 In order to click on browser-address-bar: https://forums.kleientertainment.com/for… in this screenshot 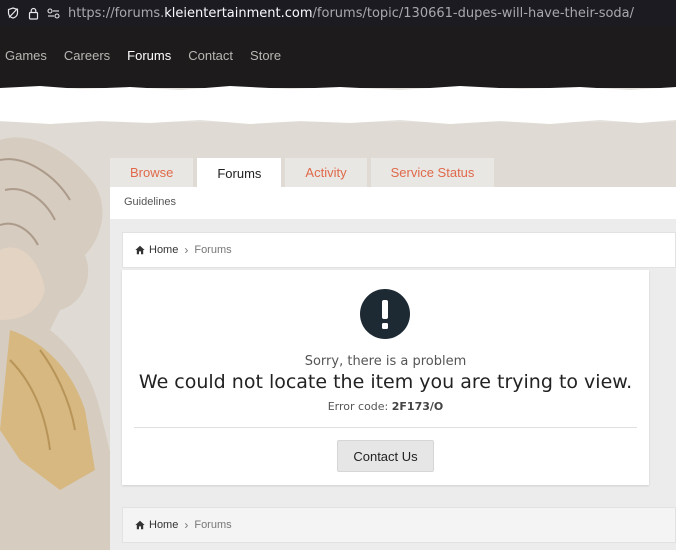, I will do `click(338, 13)`.